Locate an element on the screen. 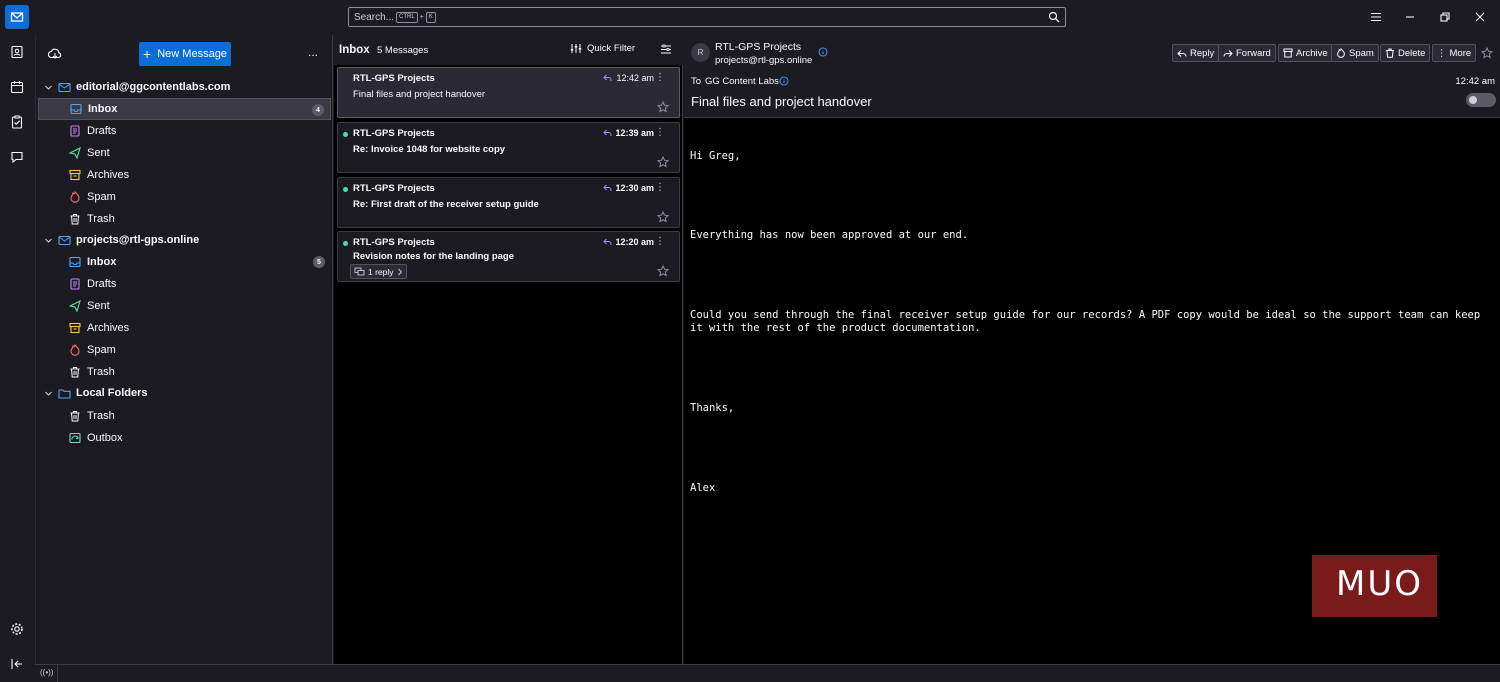 Image resolution: width=1500 pixels, height=682 pixels. folder-spam-projects: Spam is located at coordinates (184, 350).